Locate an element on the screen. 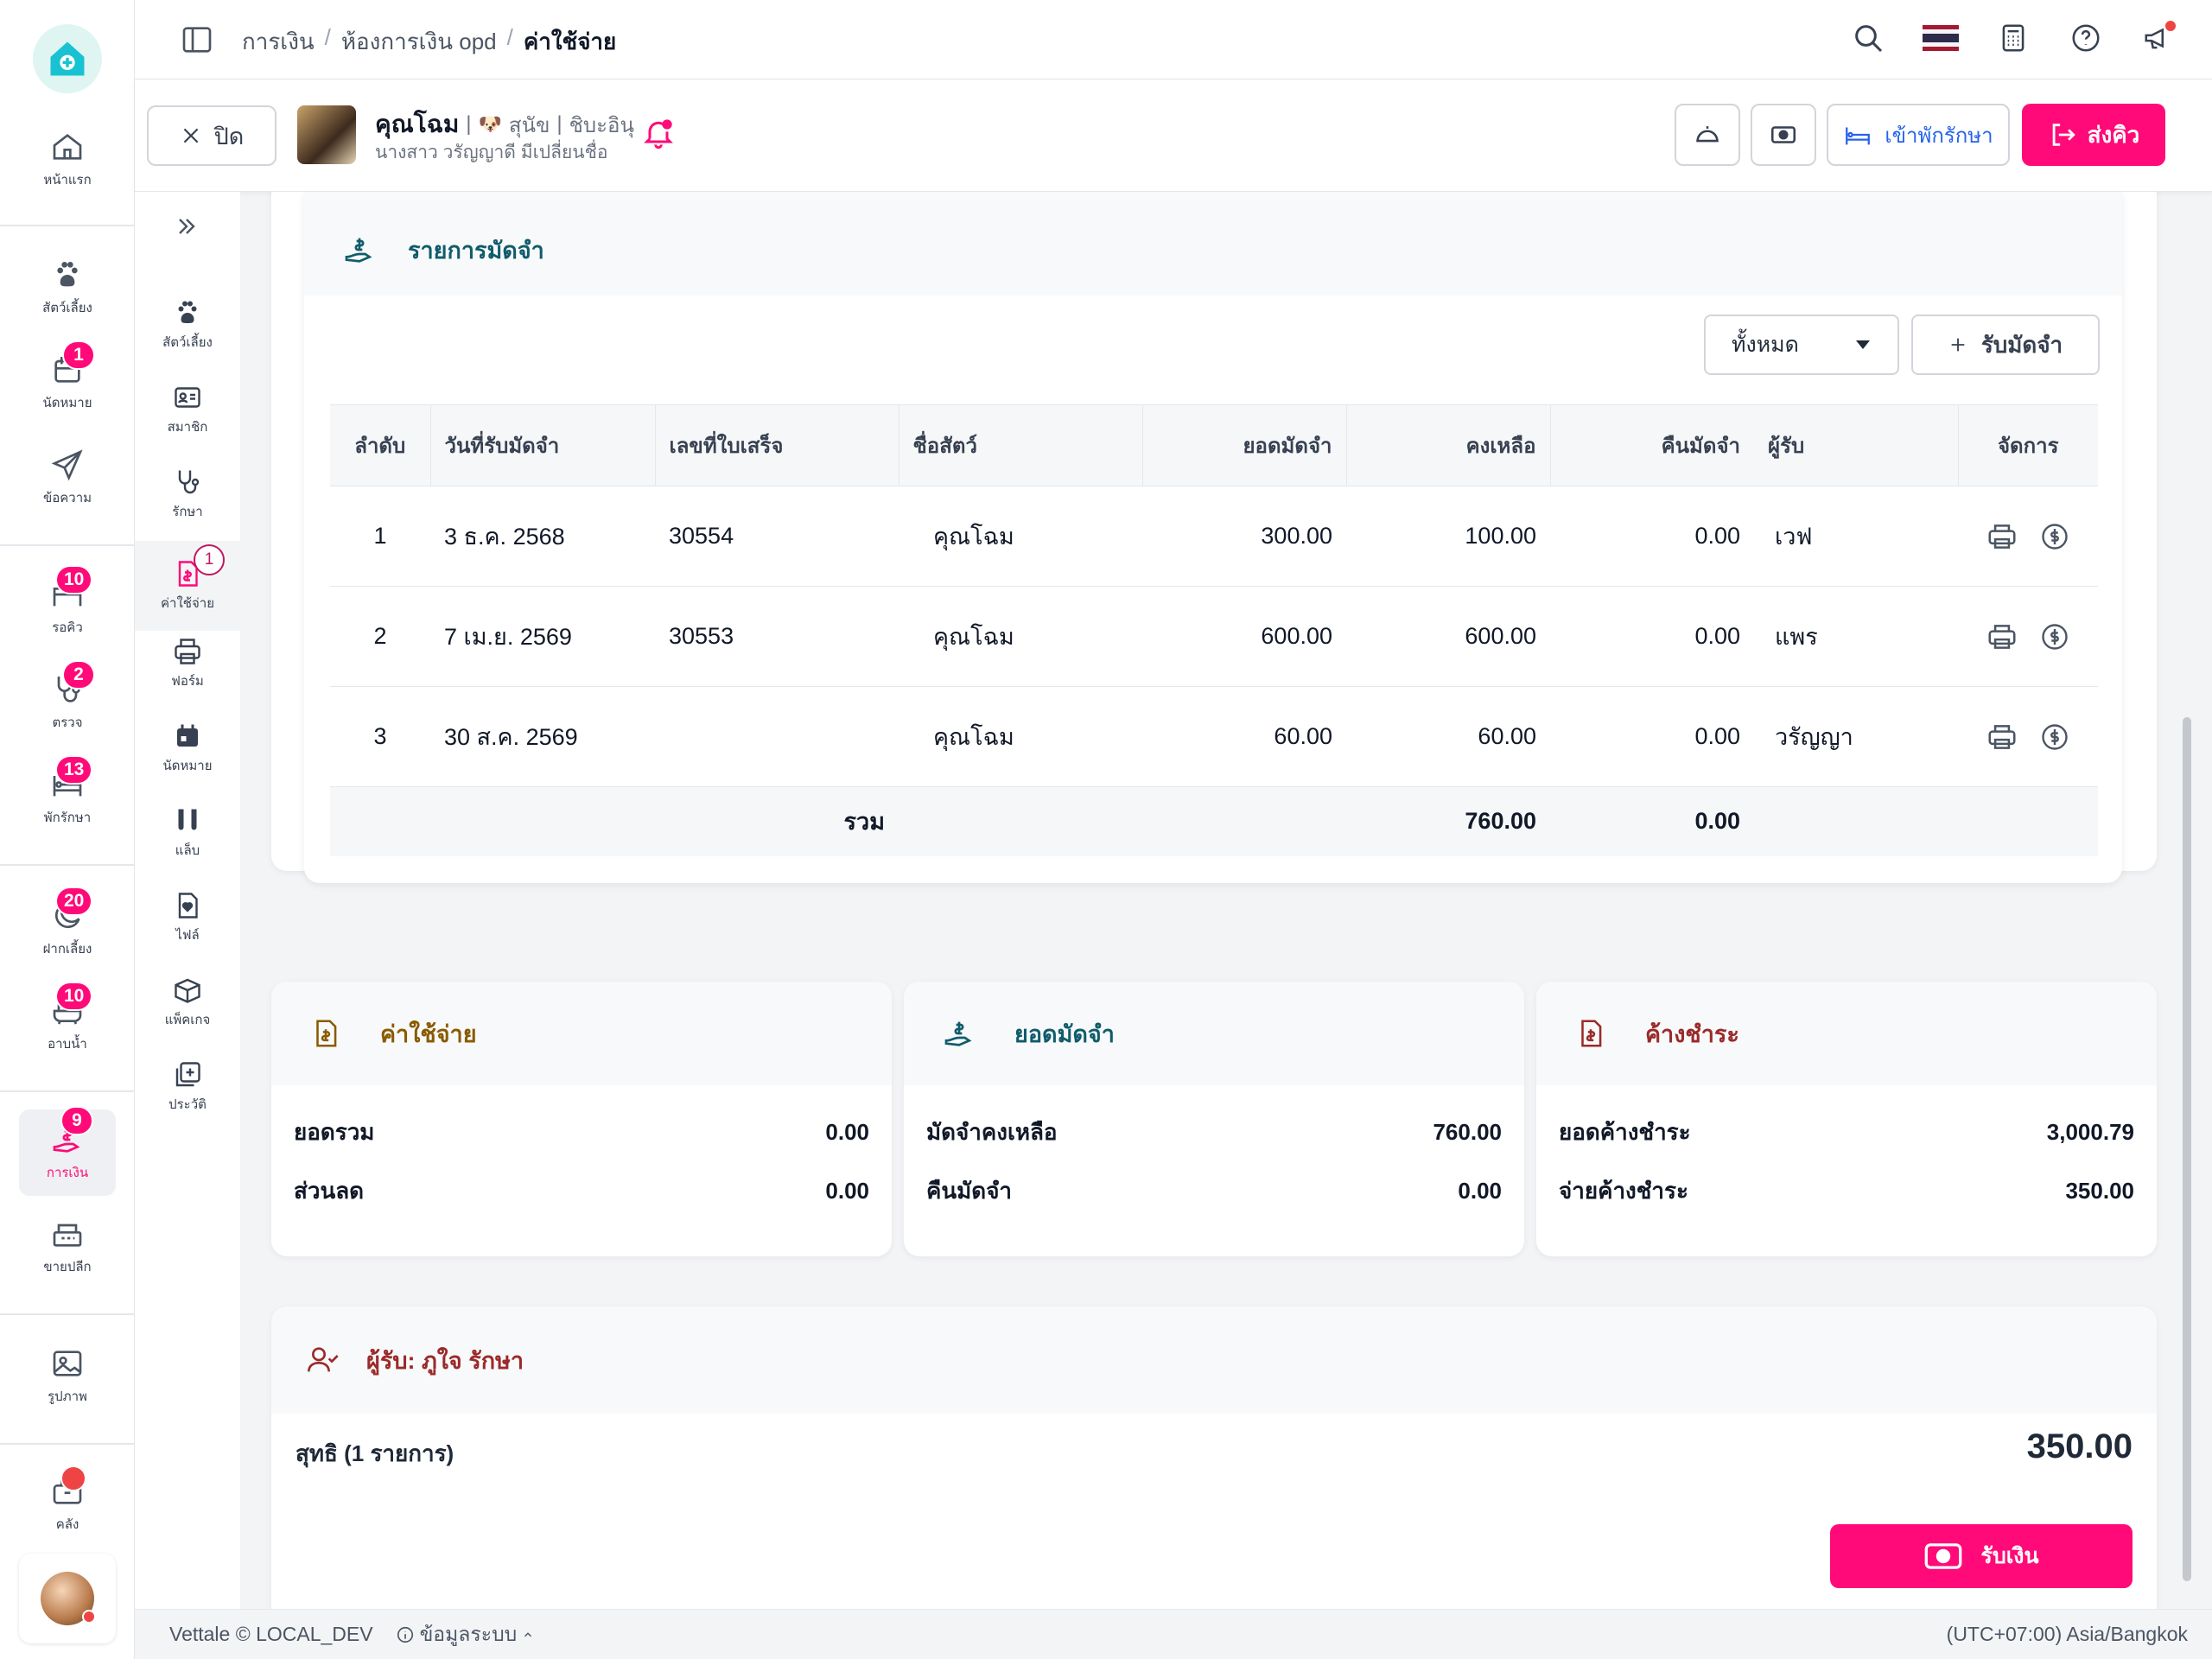 This screenshot has height=1659, width=2212. announcement-button is located at coordinates (2158, 38).